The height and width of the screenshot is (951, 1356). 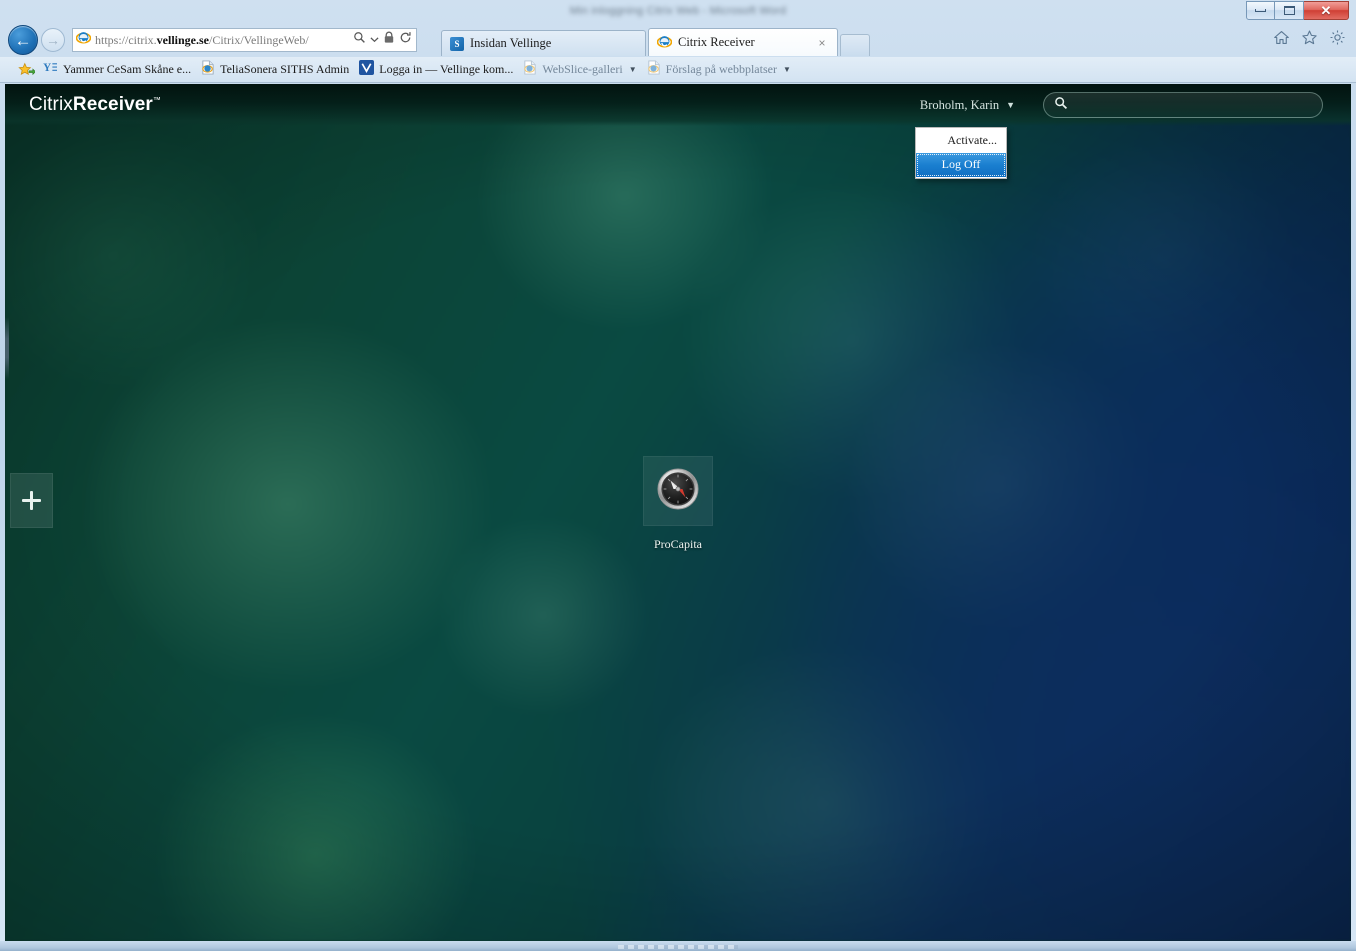 What do you see at coordinates (1281, 40) in the screenshot?
I see `home-icon` at bounding box center [1281, 40].